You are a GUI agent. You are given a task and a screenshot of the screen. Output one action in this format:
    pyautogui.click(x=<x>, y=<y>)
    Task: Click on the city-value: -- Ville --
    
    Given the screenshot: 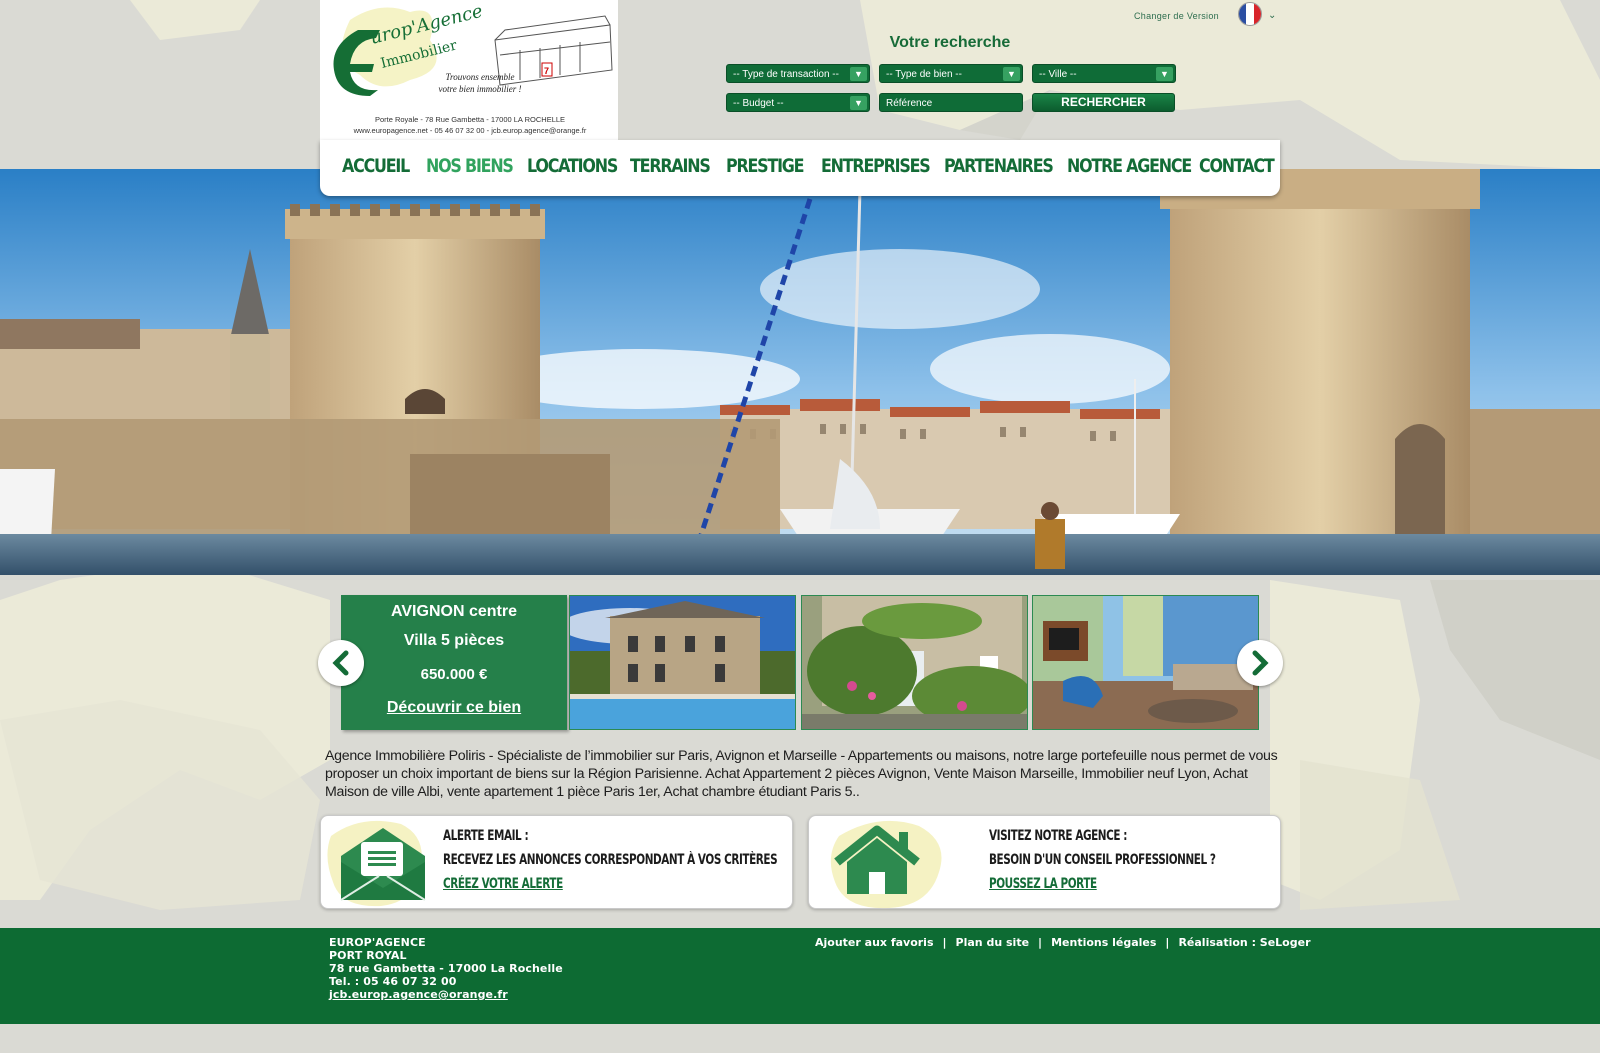 What is the action you would take?
    pyautogui.click(x=1058, y=74)
    